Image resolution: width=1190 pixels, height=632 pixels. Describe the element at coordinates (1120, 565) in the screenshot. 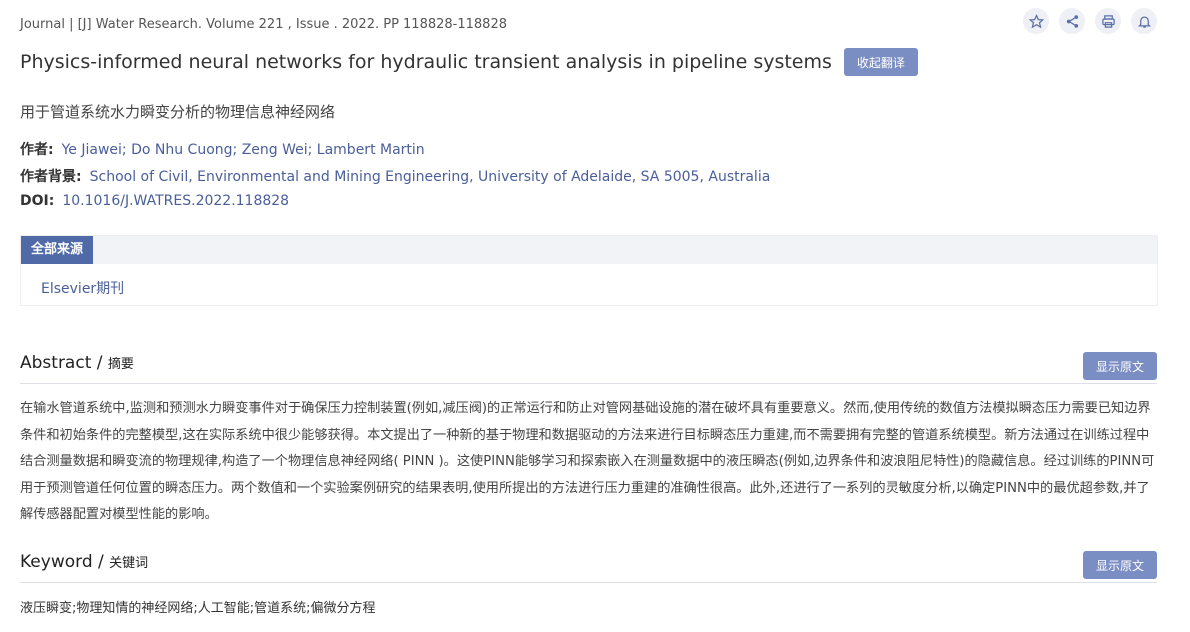

I see `keyword-show-original-button: 显示原文` at that location.